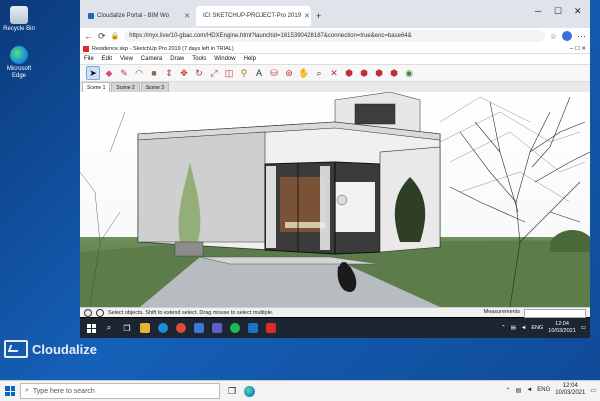  Describe the element at coordinates (593, 390) in the screenshot. I see `host-notification-icon: ▭` at that location.